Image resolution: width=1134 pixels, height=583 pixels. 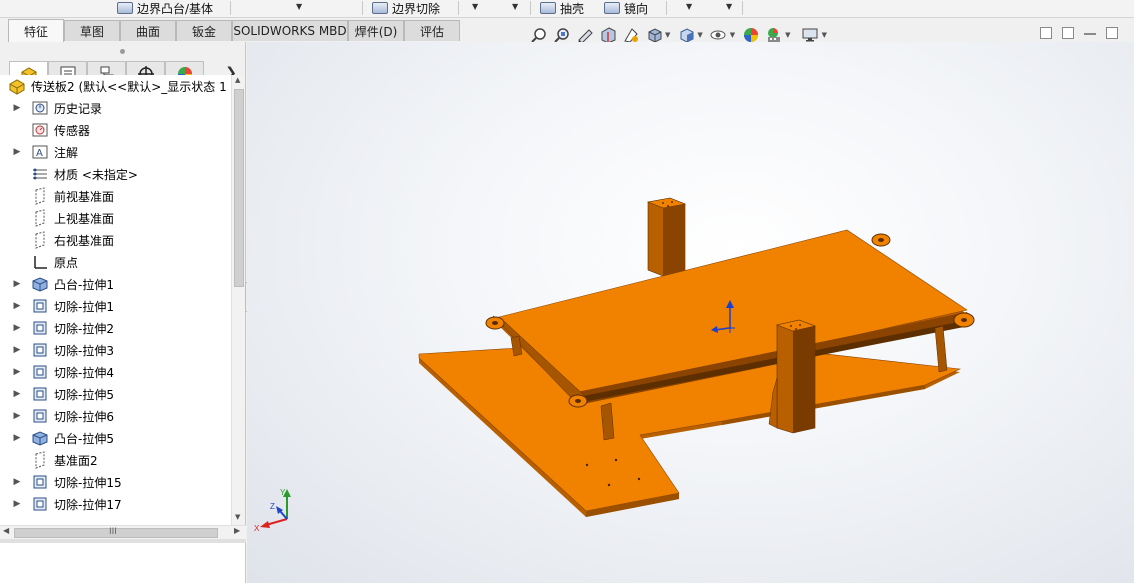 What do you see at coordinates (1046, 33) in the screenshot?
I see `tile-left-button` at bounding box center [1046, 33].